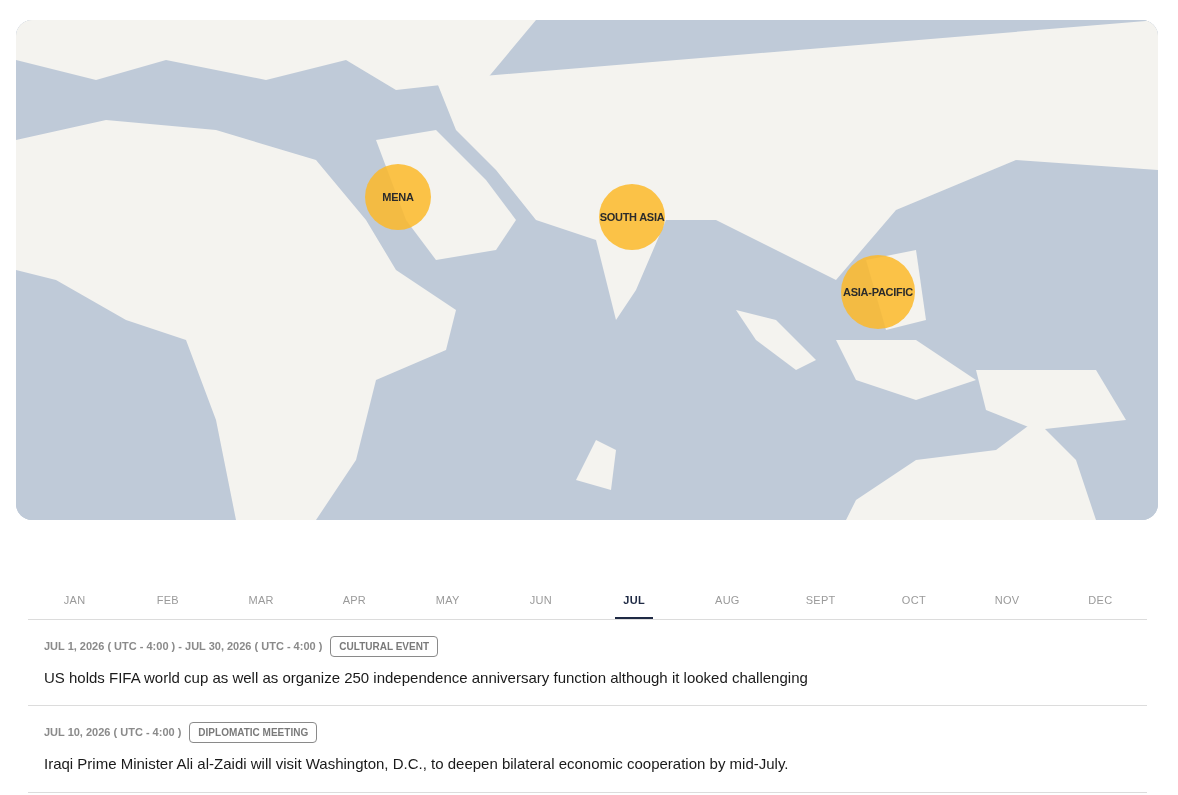 This screenshot has height=795, width=1178. Describe the element at coordinates (913, 601) in the screenshot. I see `month-tab: OCT` at that location.